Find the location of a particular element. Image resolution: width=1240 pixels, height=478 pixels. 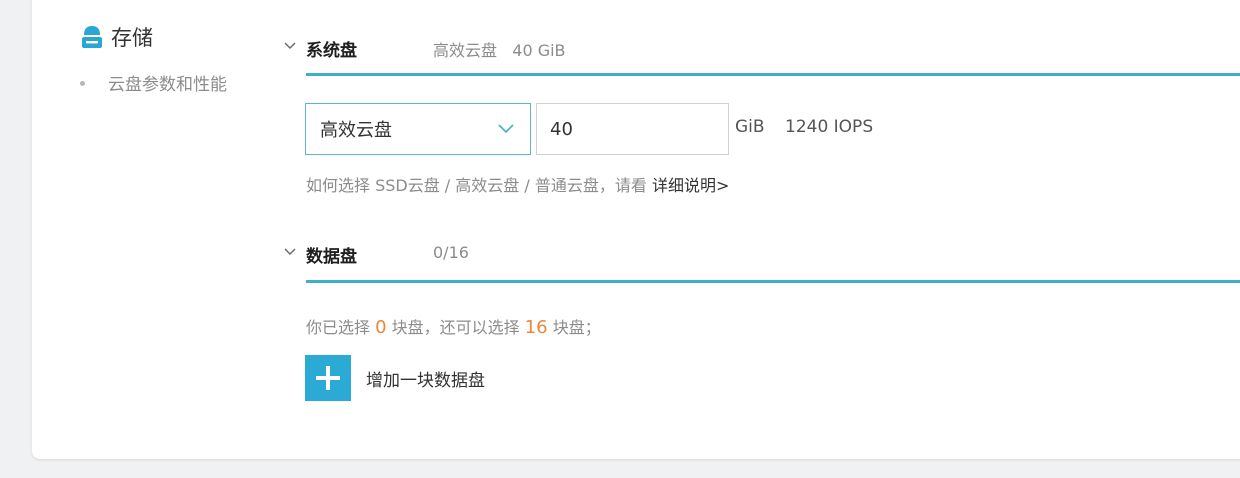

details-link: 详细说明> is located at coordinates (690, 185).